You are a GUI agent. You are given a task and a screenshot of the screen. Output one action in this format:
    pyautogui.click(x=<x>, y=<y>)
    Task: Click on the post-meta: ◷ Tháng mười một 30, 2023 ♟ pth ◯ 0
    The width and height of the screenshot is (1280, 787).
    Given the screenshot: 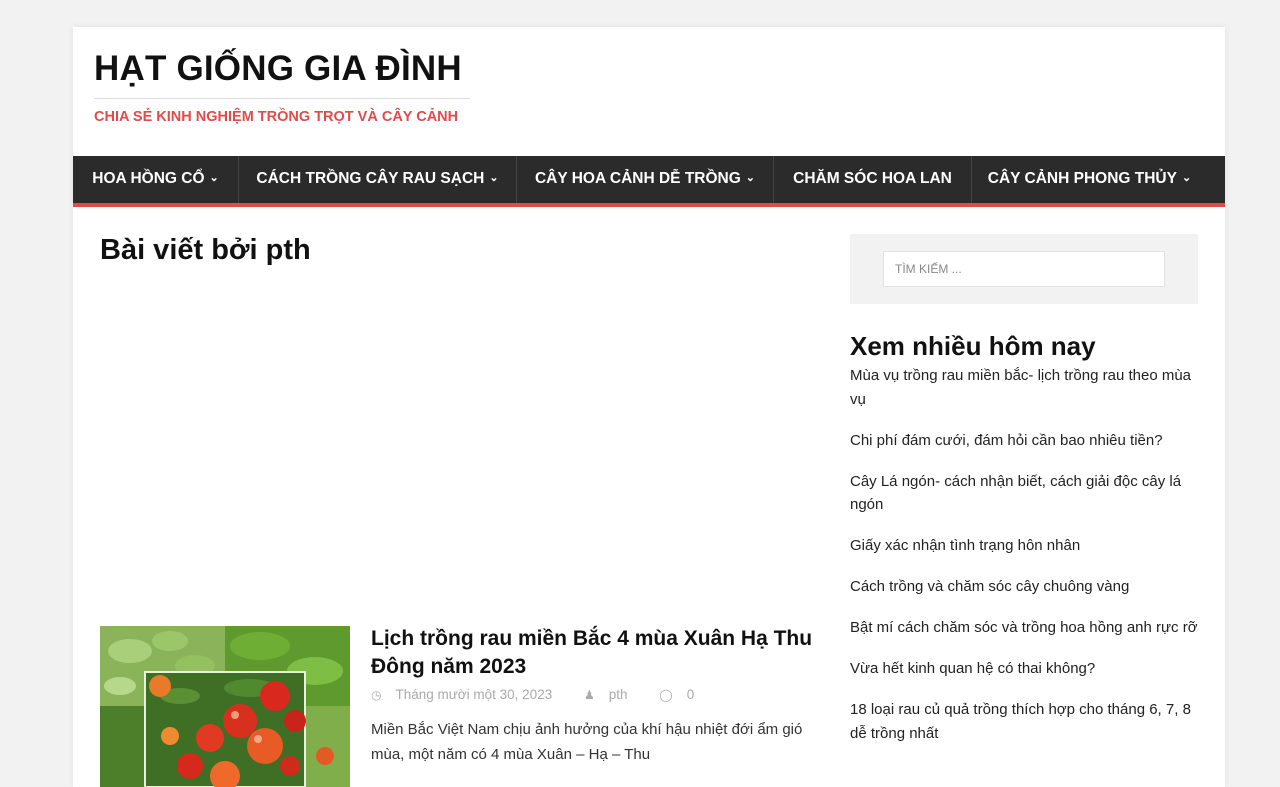 What is the action you would take?
    pyautogui.click(x=546, y=694)
    